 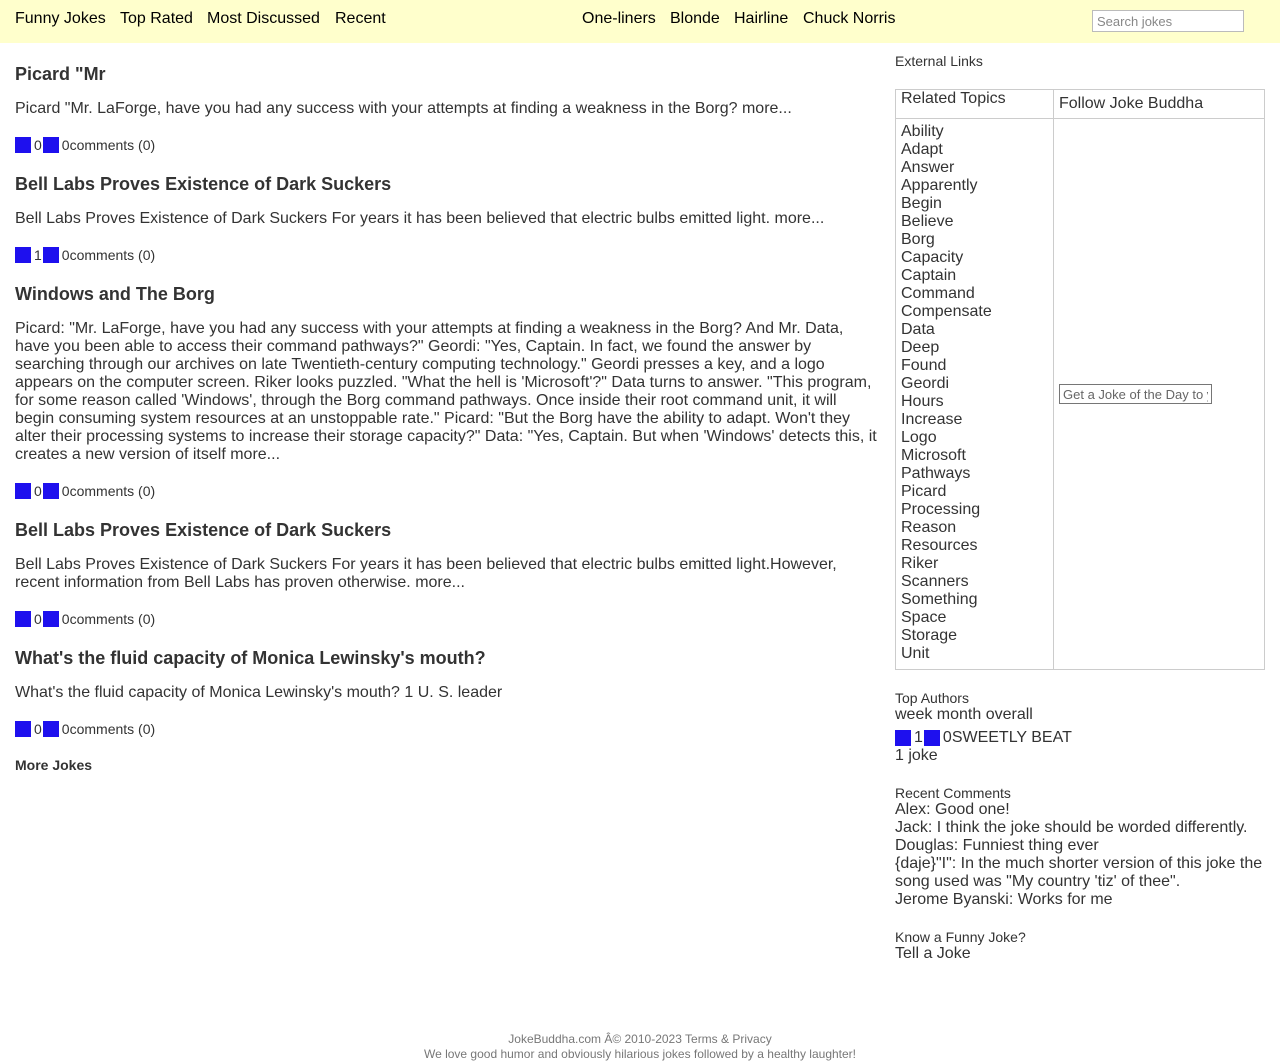 I want to click on nav-most-discussed: Most Discussed, so click(x=263, y=19).